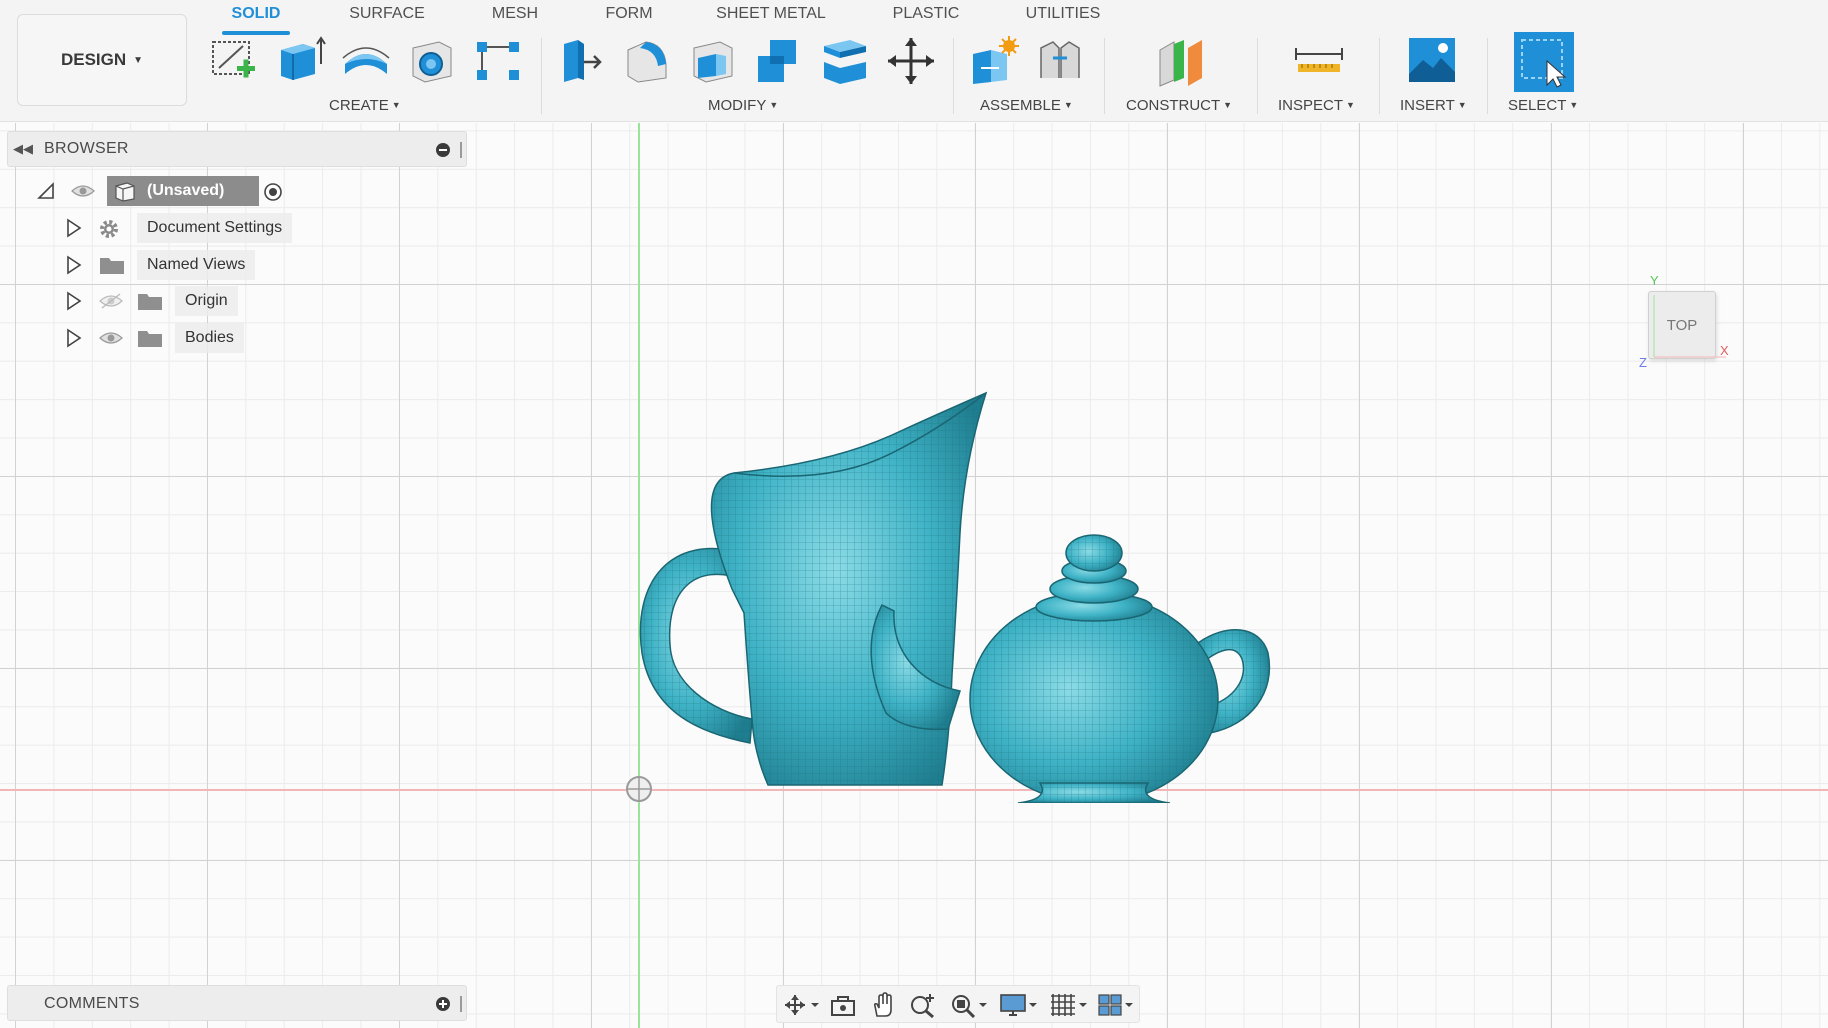  I want to click on new-component-icon, so click(994, 61).